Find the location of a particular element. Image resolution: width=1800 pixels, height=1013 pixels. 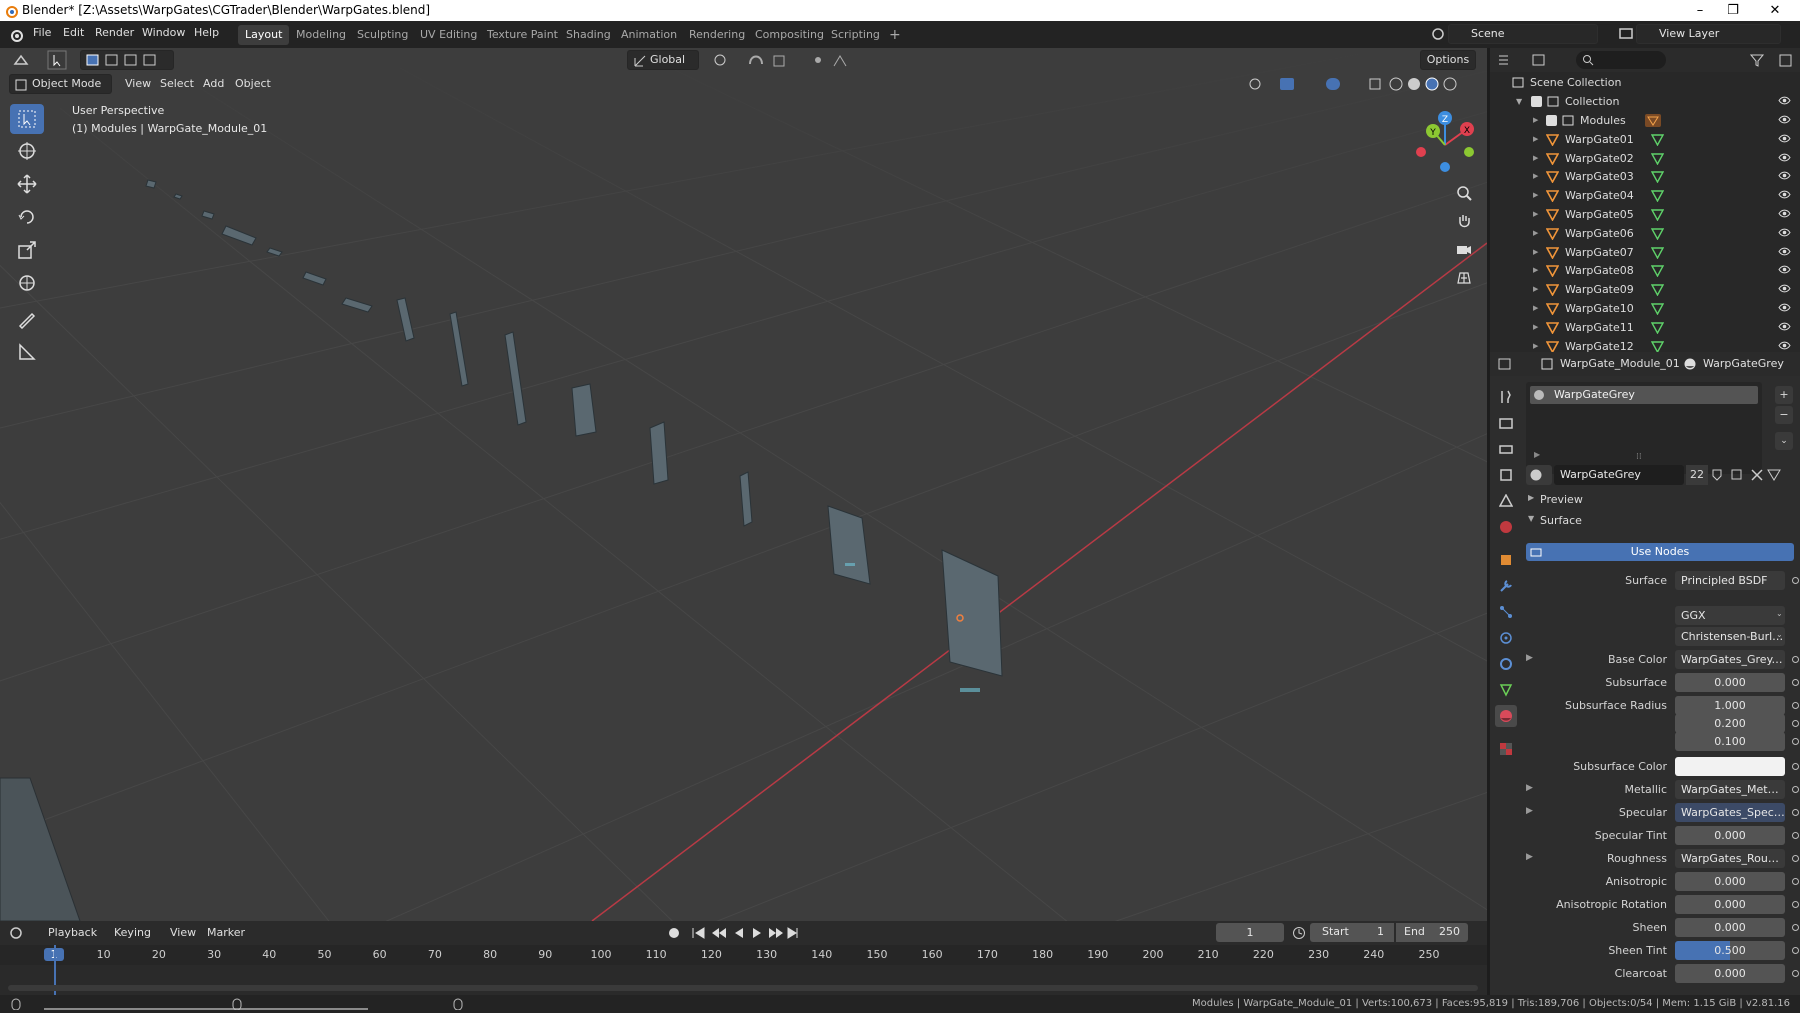

clock-icon is located at coordinates (1299, 933).